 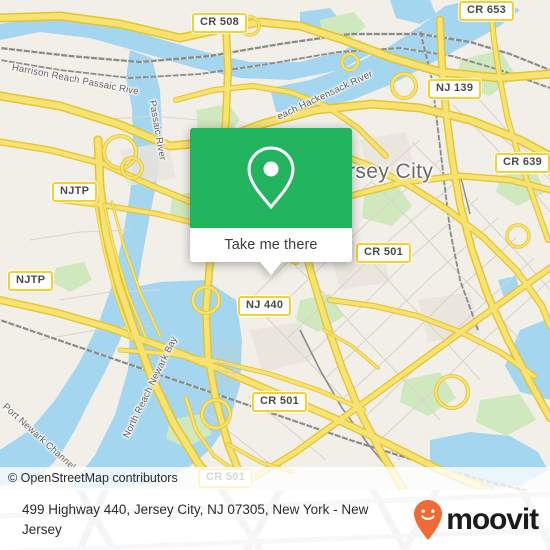 What do you see at coordinates (31, 281) in the screenshot?
I see `shield-njtp-lower: NJTP` at bounding box center [31, 281].